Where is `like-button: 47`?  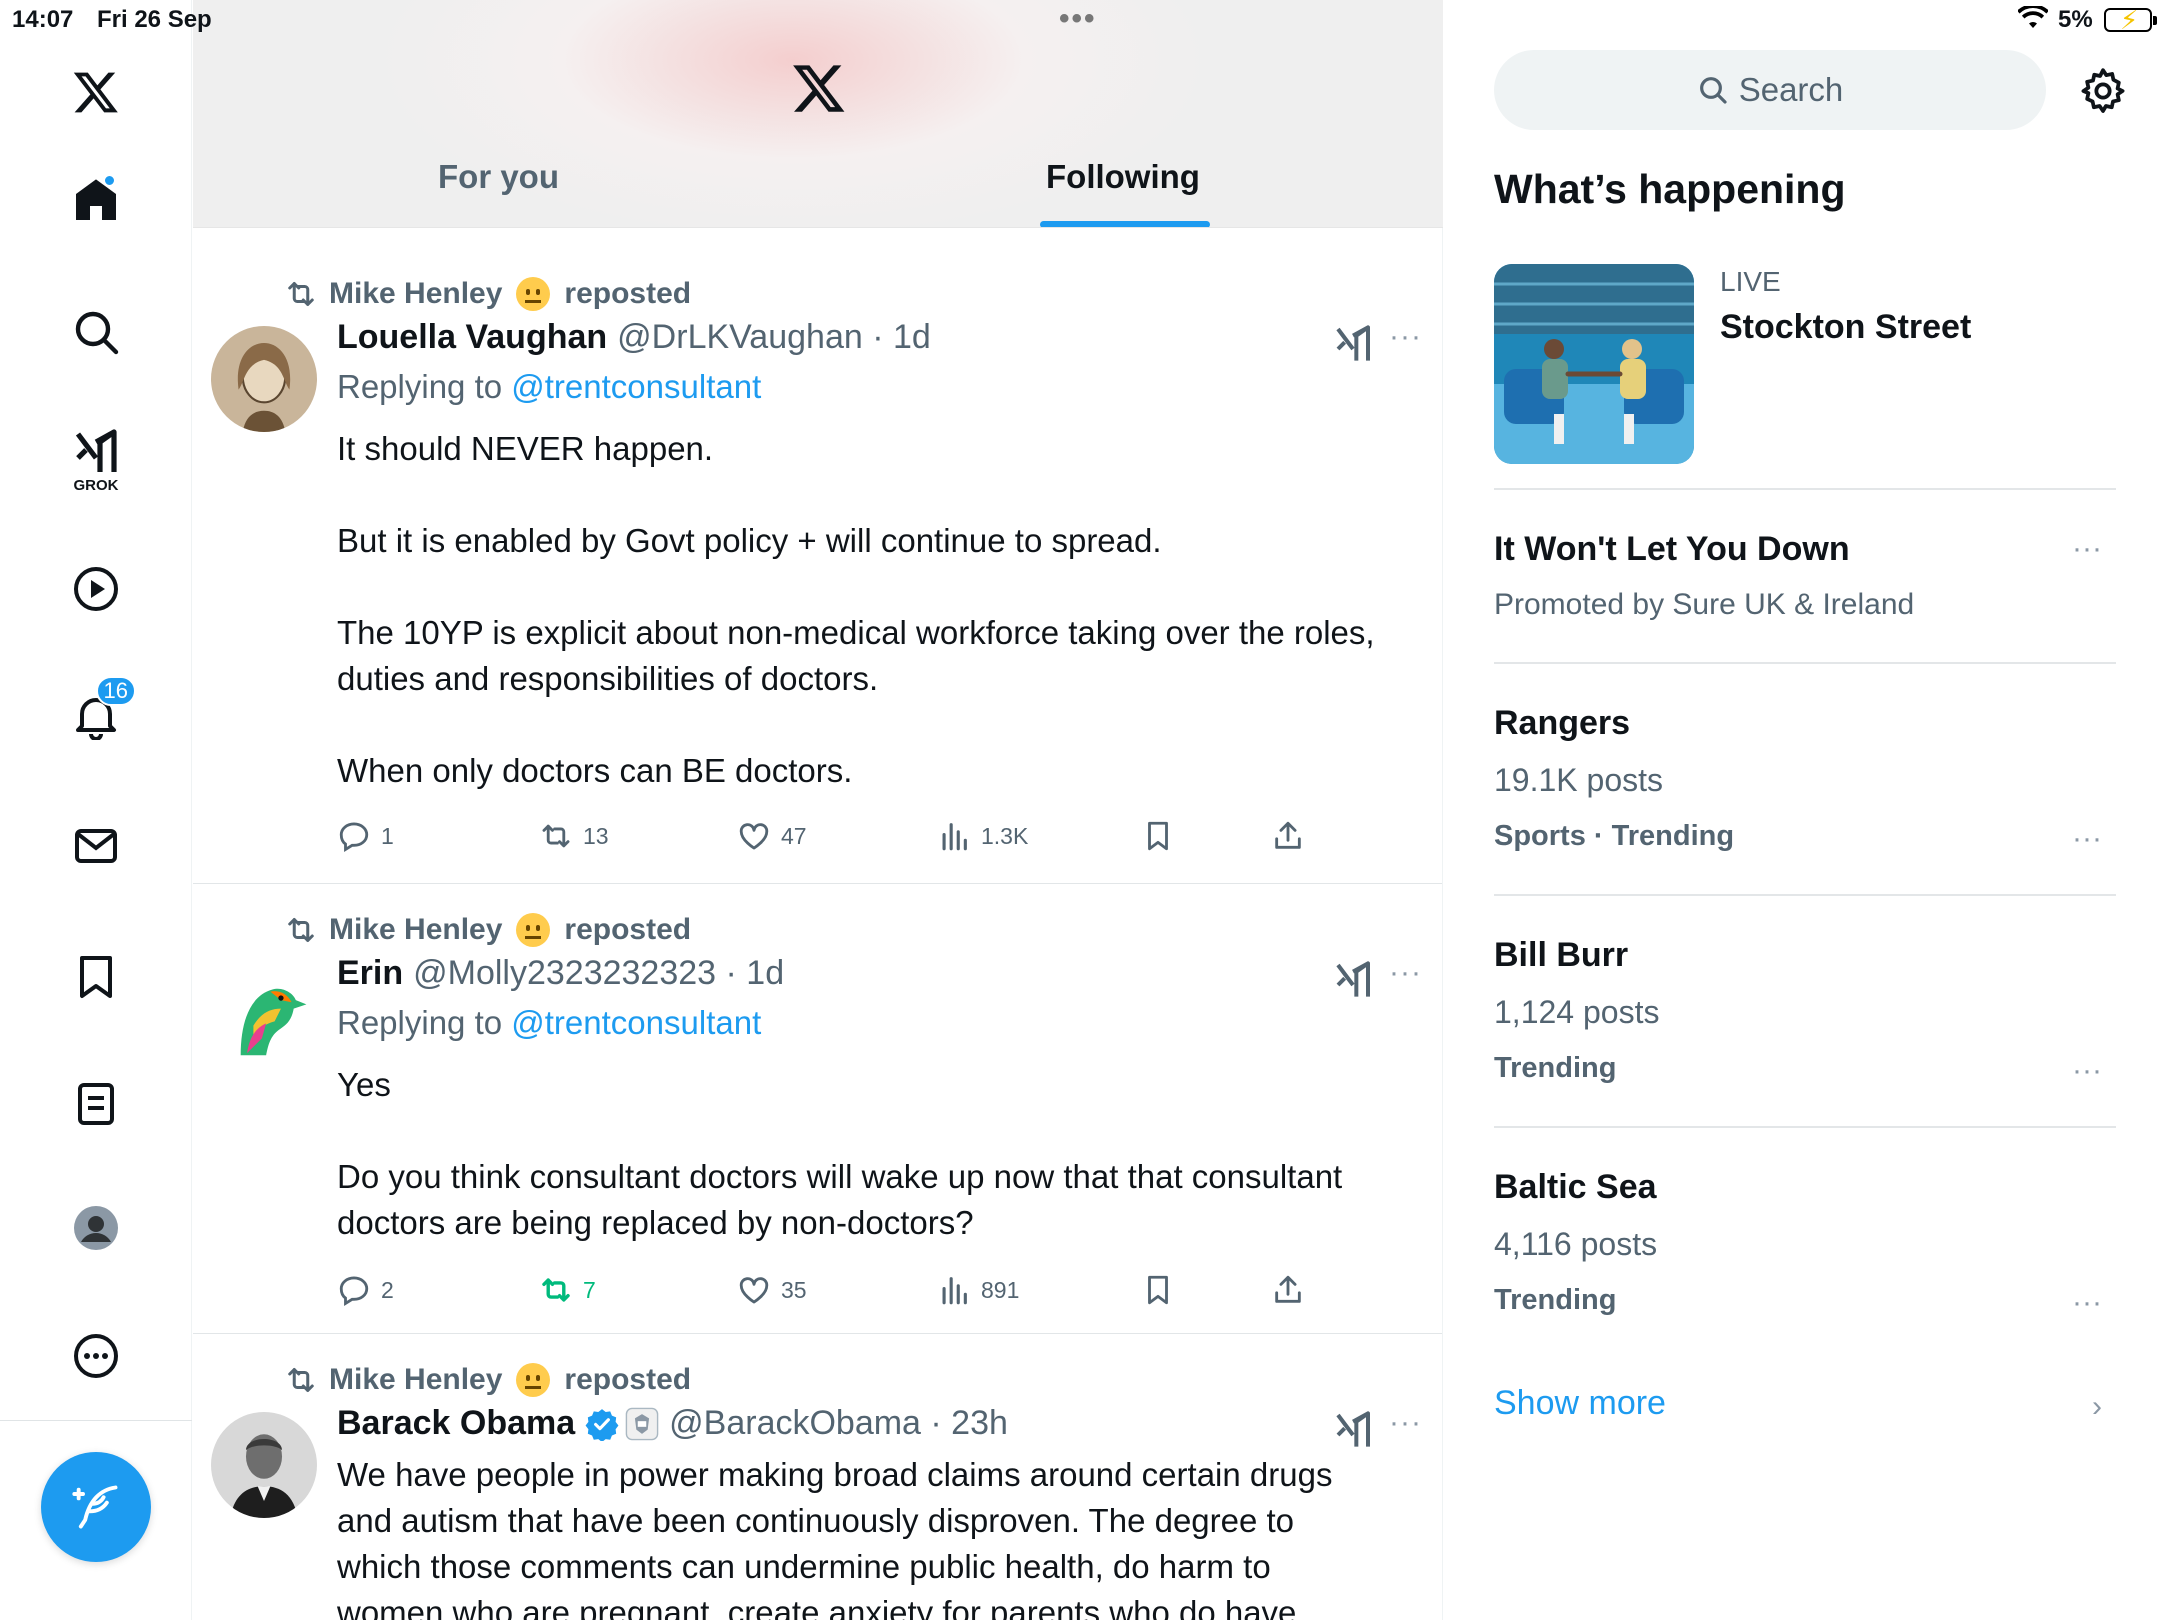
like-button: 47 is located at coordinates (772, 836).